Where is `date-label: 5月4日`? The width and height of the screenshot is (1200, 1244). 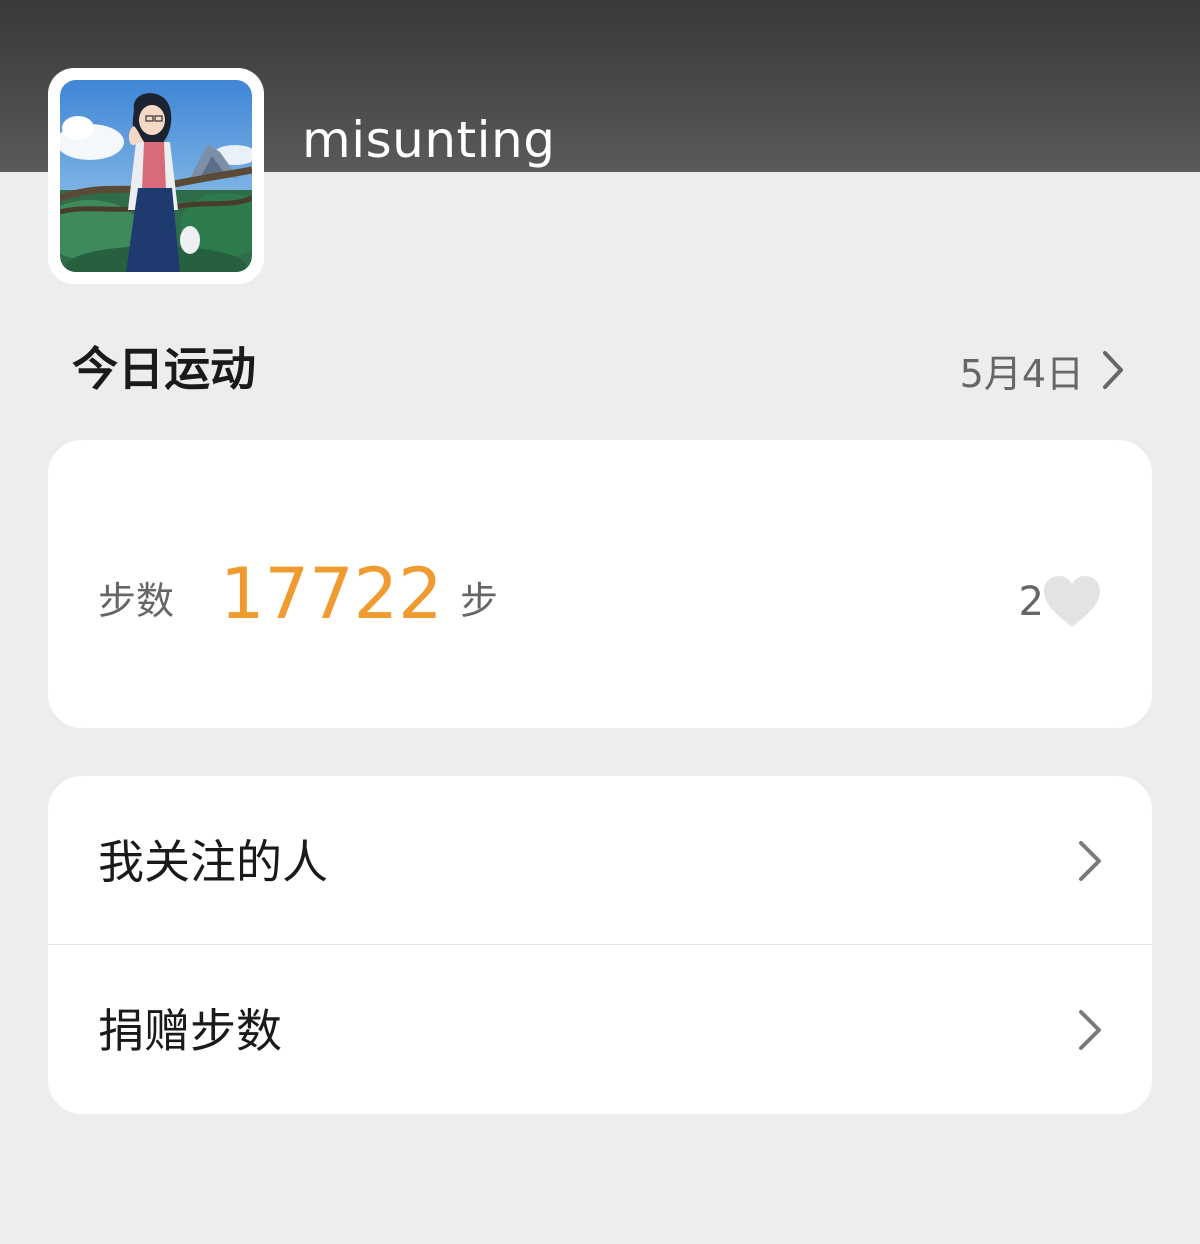 date-label: 5月4日 is located at coordinates (1021, 373).